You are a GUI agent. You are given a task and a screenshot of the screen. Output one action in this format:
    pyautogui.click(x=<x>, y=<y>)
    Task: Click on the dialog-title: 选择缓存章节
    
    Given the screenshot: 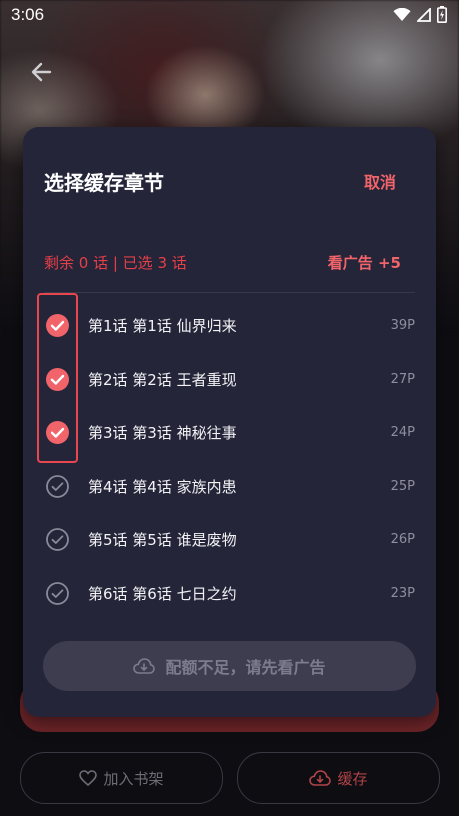 What is the action you would take?
    pyautogui.click(x=104, y=183)
    